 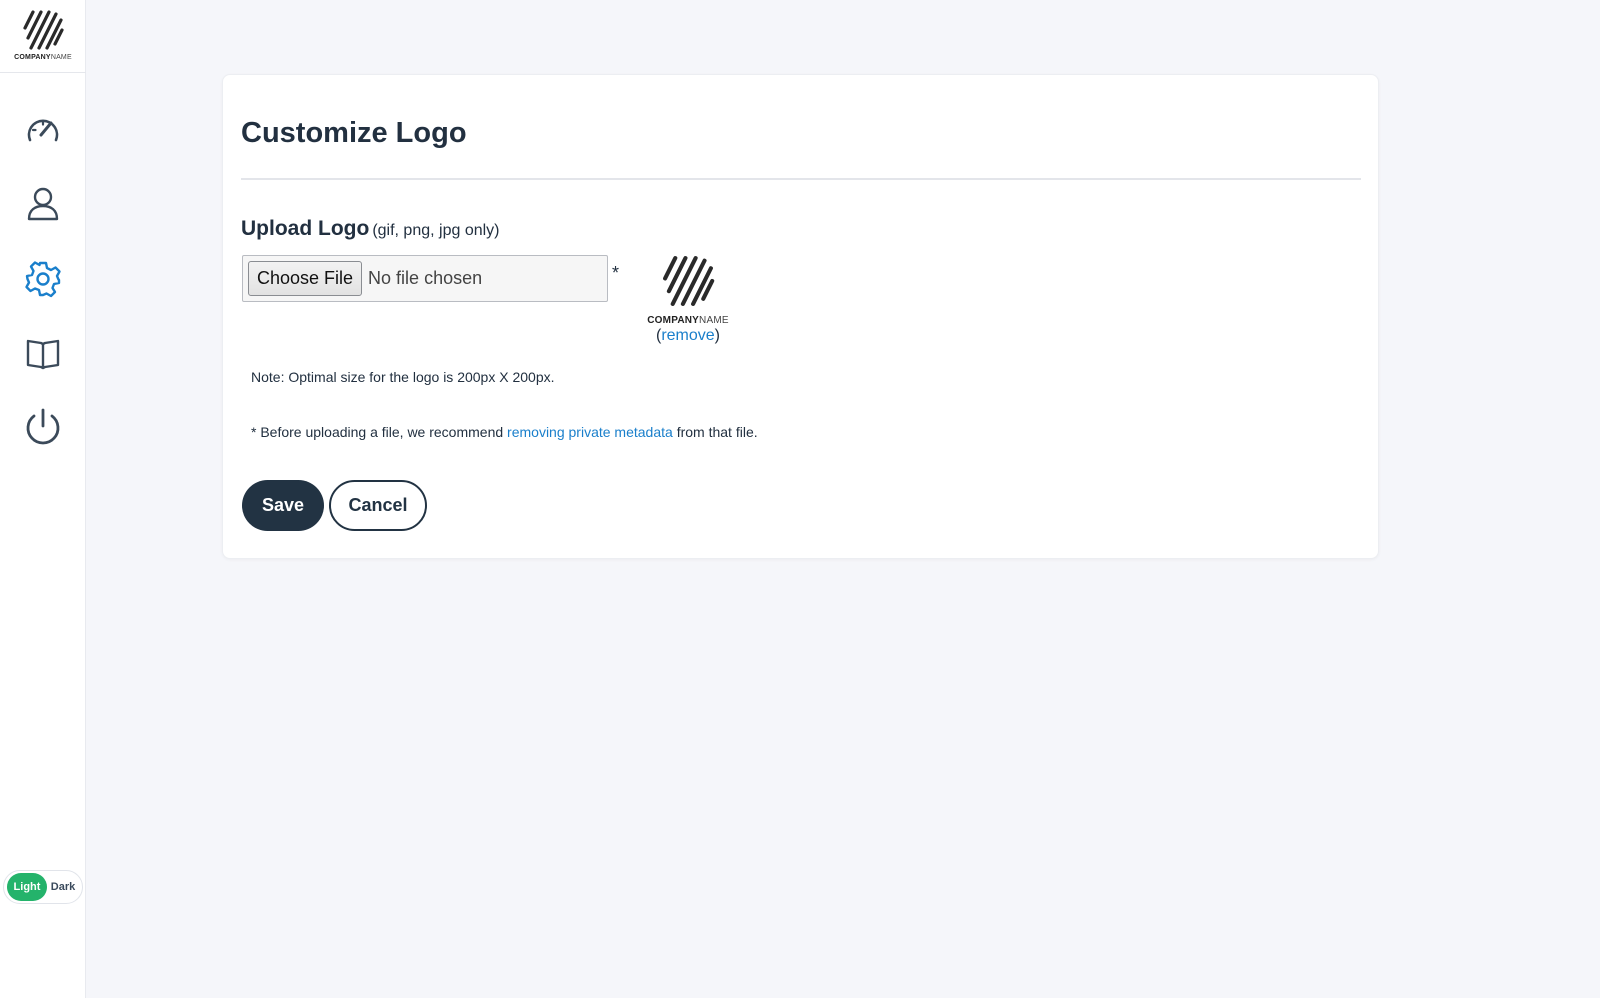 I want to click on nav-profile, so click(x=43, y=204).